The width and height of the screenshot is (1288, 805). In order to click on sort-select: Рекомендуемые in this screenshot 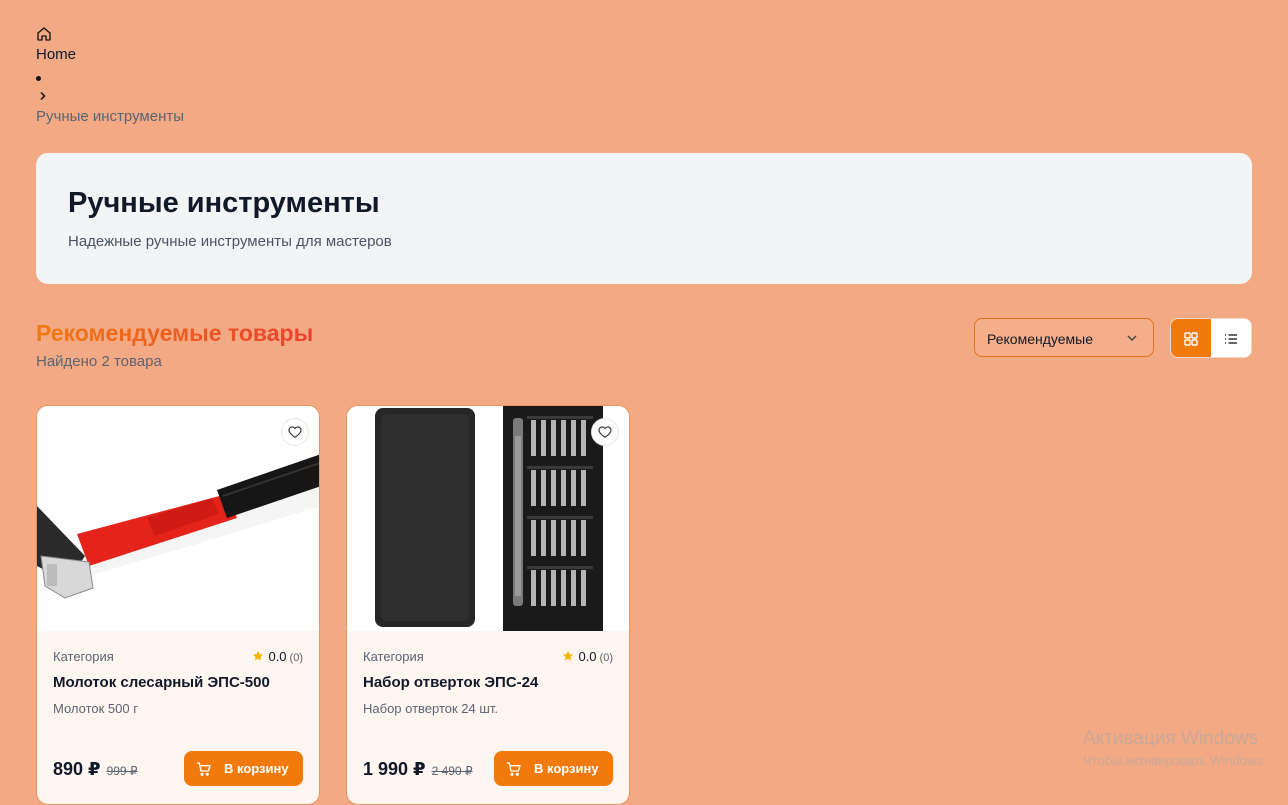, I will do `click(1064, 337)`.